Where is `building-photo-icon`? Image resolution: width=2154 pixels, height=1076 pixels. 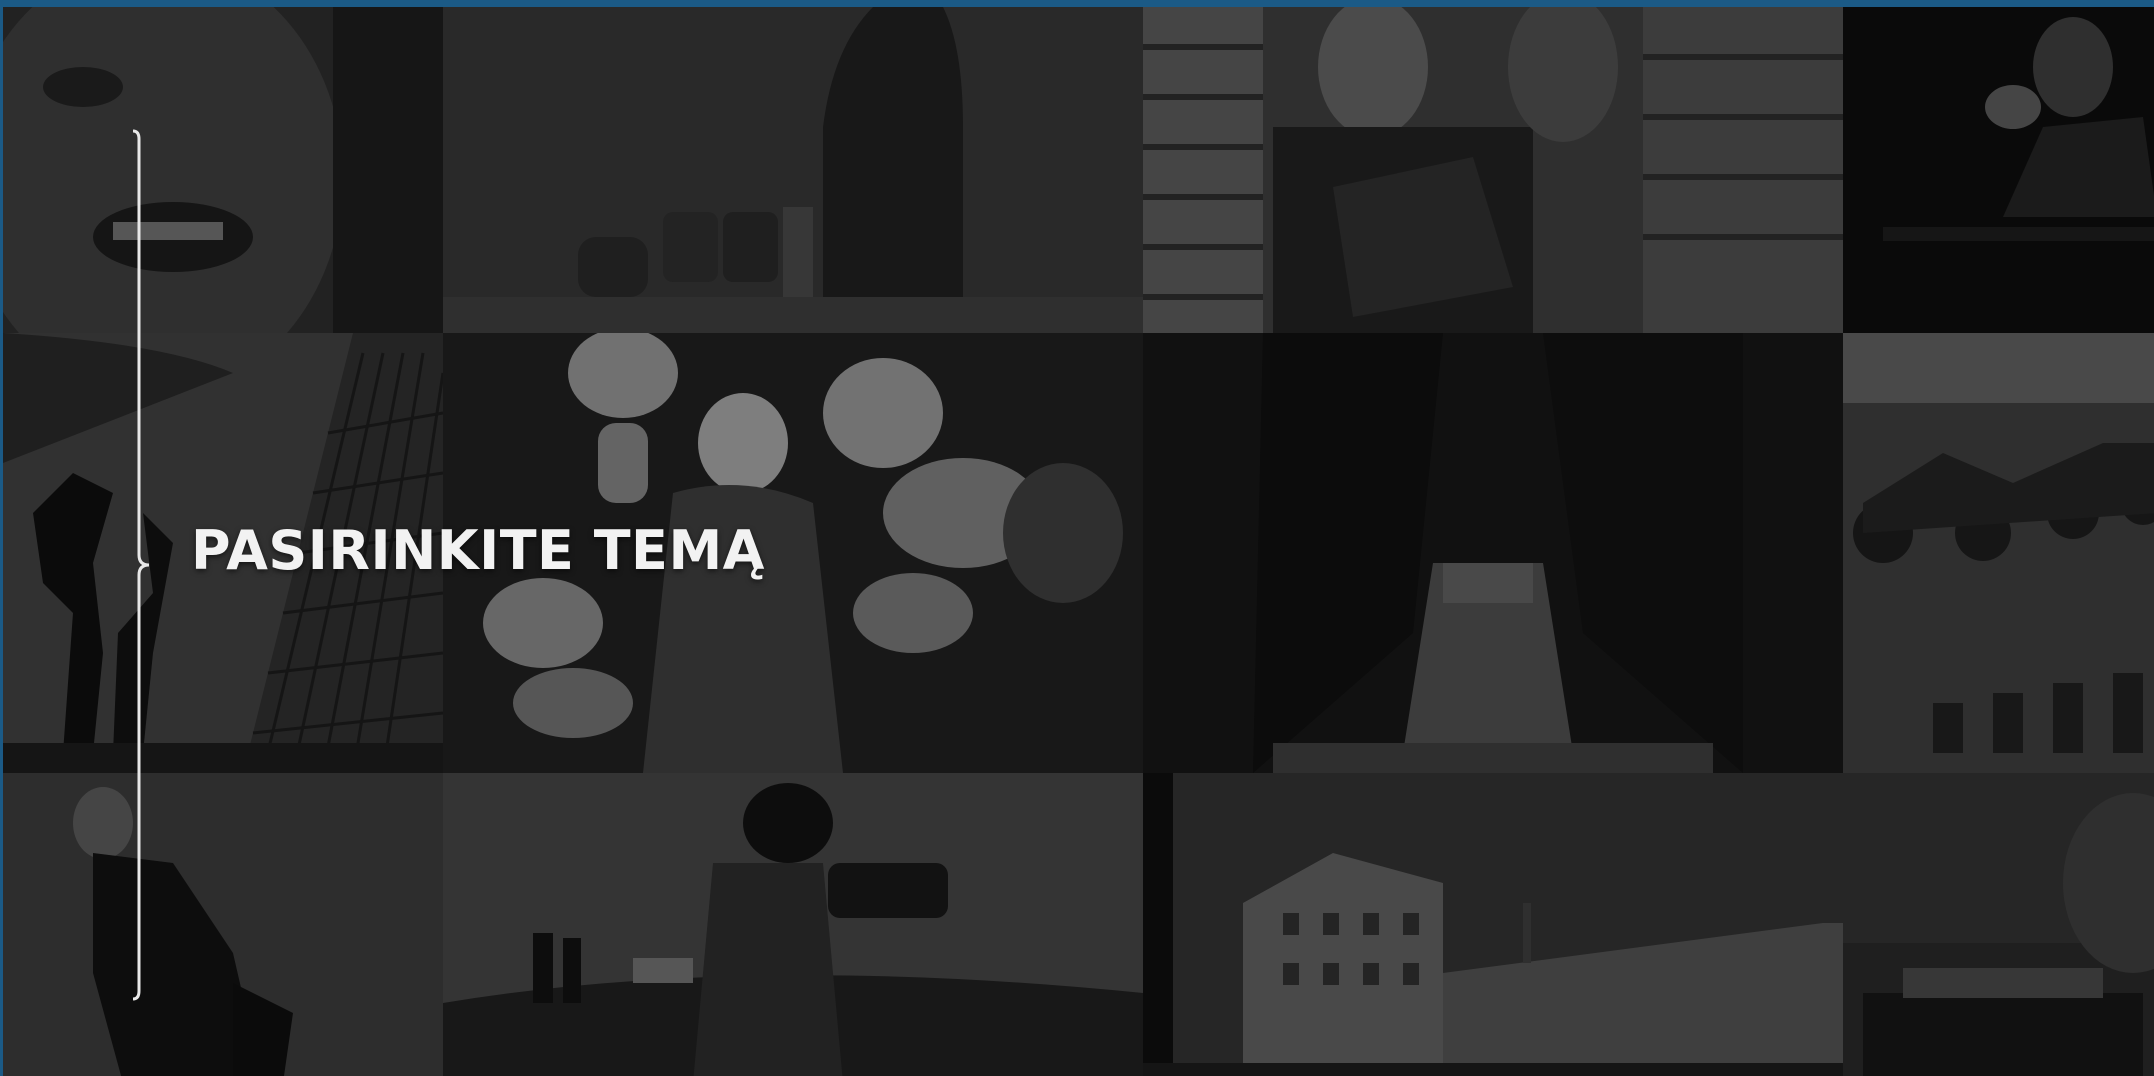 building-photo-icon is located at coordinates (1493, 924).